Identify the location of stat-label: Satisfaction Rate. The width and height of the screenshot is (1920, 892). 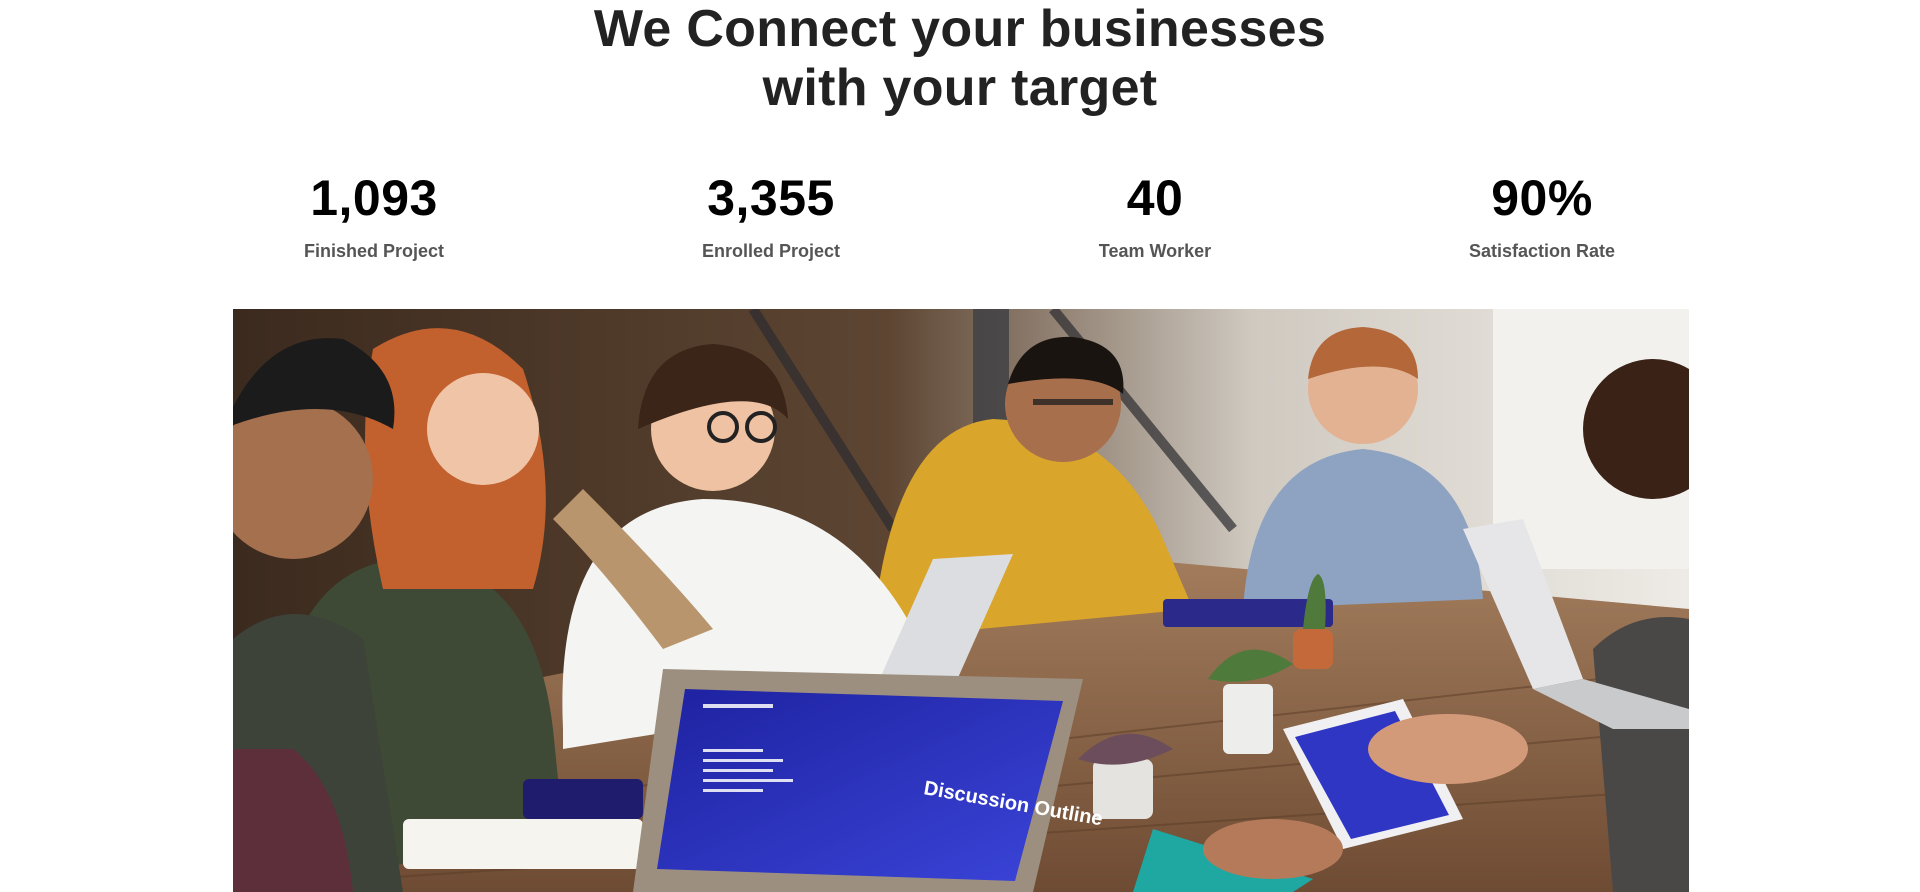
(1542, 251).